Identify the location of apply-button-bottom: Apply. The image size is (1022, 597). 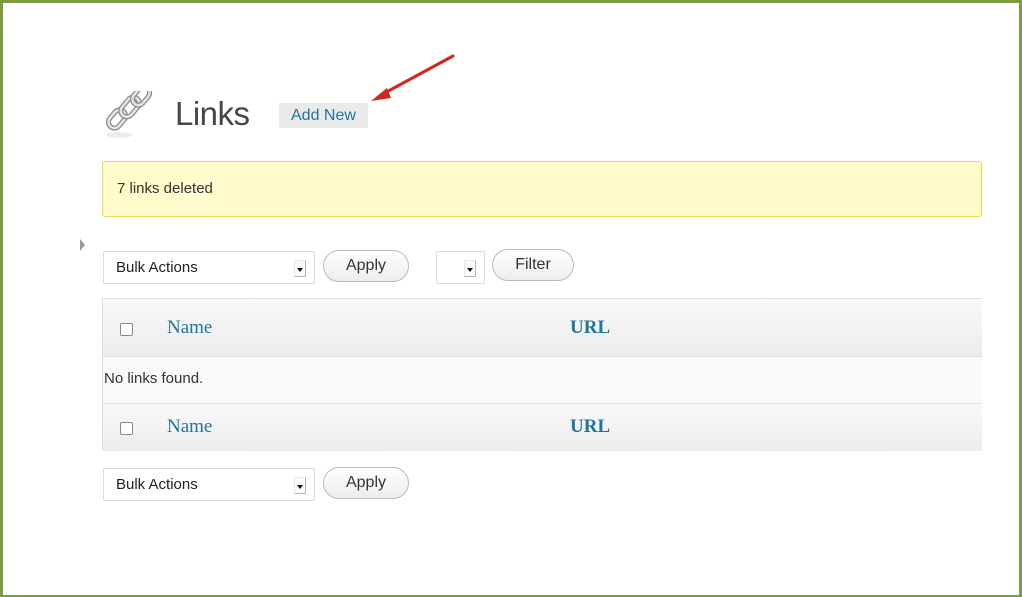
(366, 483).